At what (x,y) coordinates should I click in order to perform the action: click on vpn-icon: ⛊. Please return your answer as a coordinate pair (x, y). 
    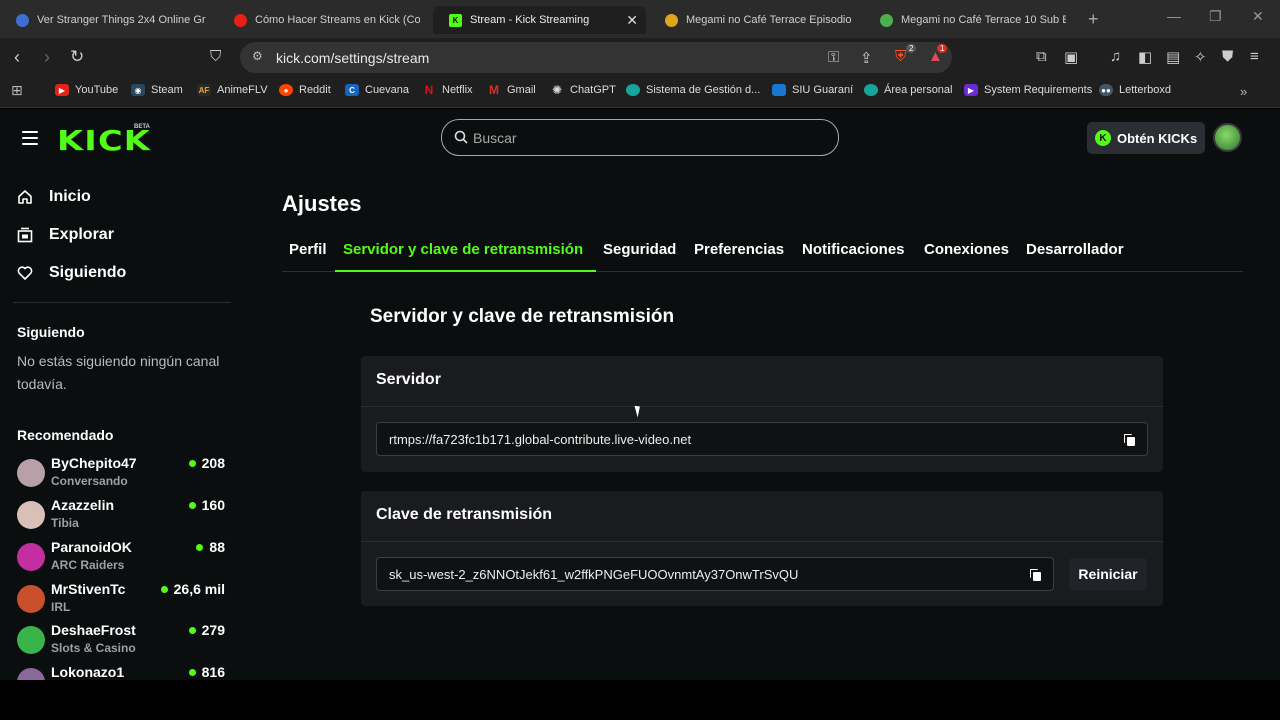
    Looking at the image, I should click on (1227, 56).